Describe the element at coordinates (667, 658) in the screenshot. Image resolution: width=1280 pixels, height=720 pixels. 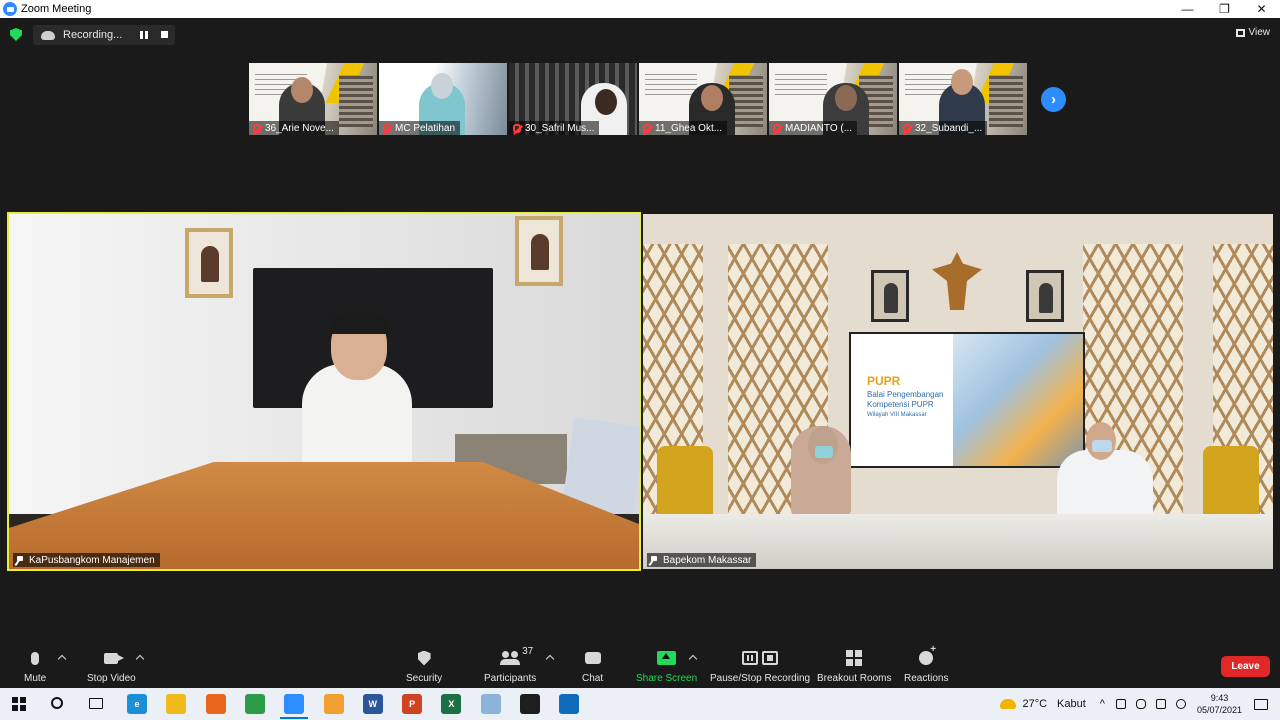
I see `share-screen-icon` at that location.